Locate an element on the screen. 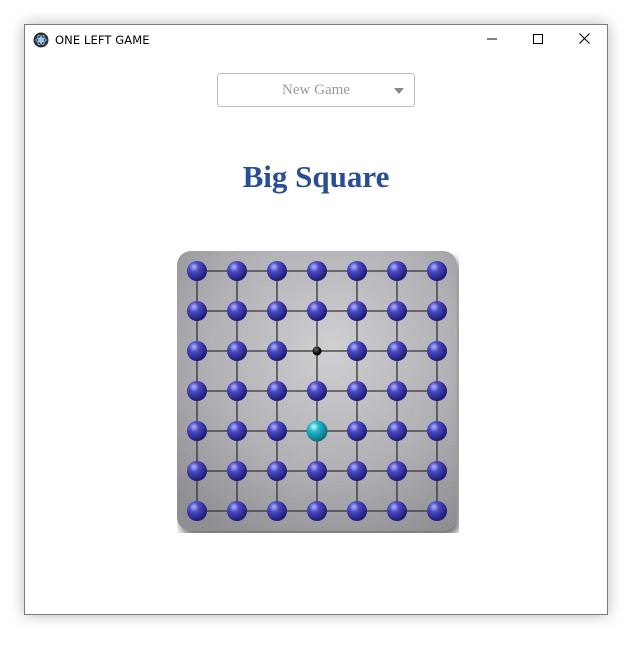 The image size is (637, 649). minimize-icon is located at coordinates (492, 40).